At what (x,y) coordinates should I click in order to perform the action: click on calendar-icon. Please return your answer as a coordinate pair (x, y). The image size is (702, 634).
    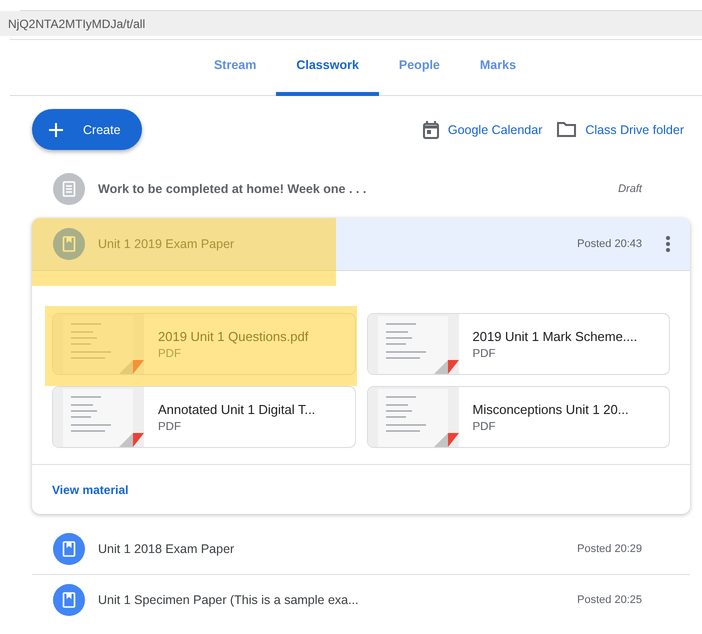
    Looking at the image, I should click on (430, 129).